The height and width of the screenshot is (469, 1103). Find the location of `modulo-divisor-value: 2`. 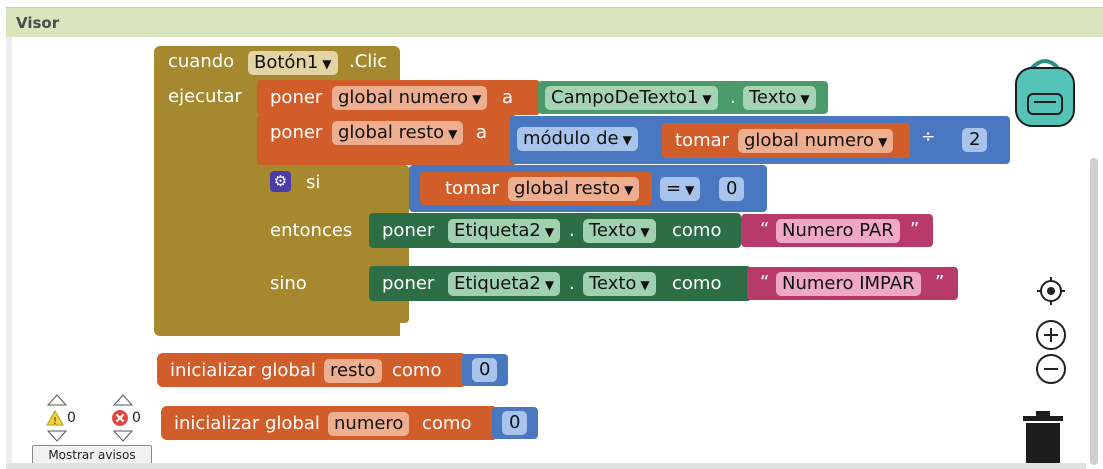

modulo-divisor-value: 2 is located at coordinates (975, 139).